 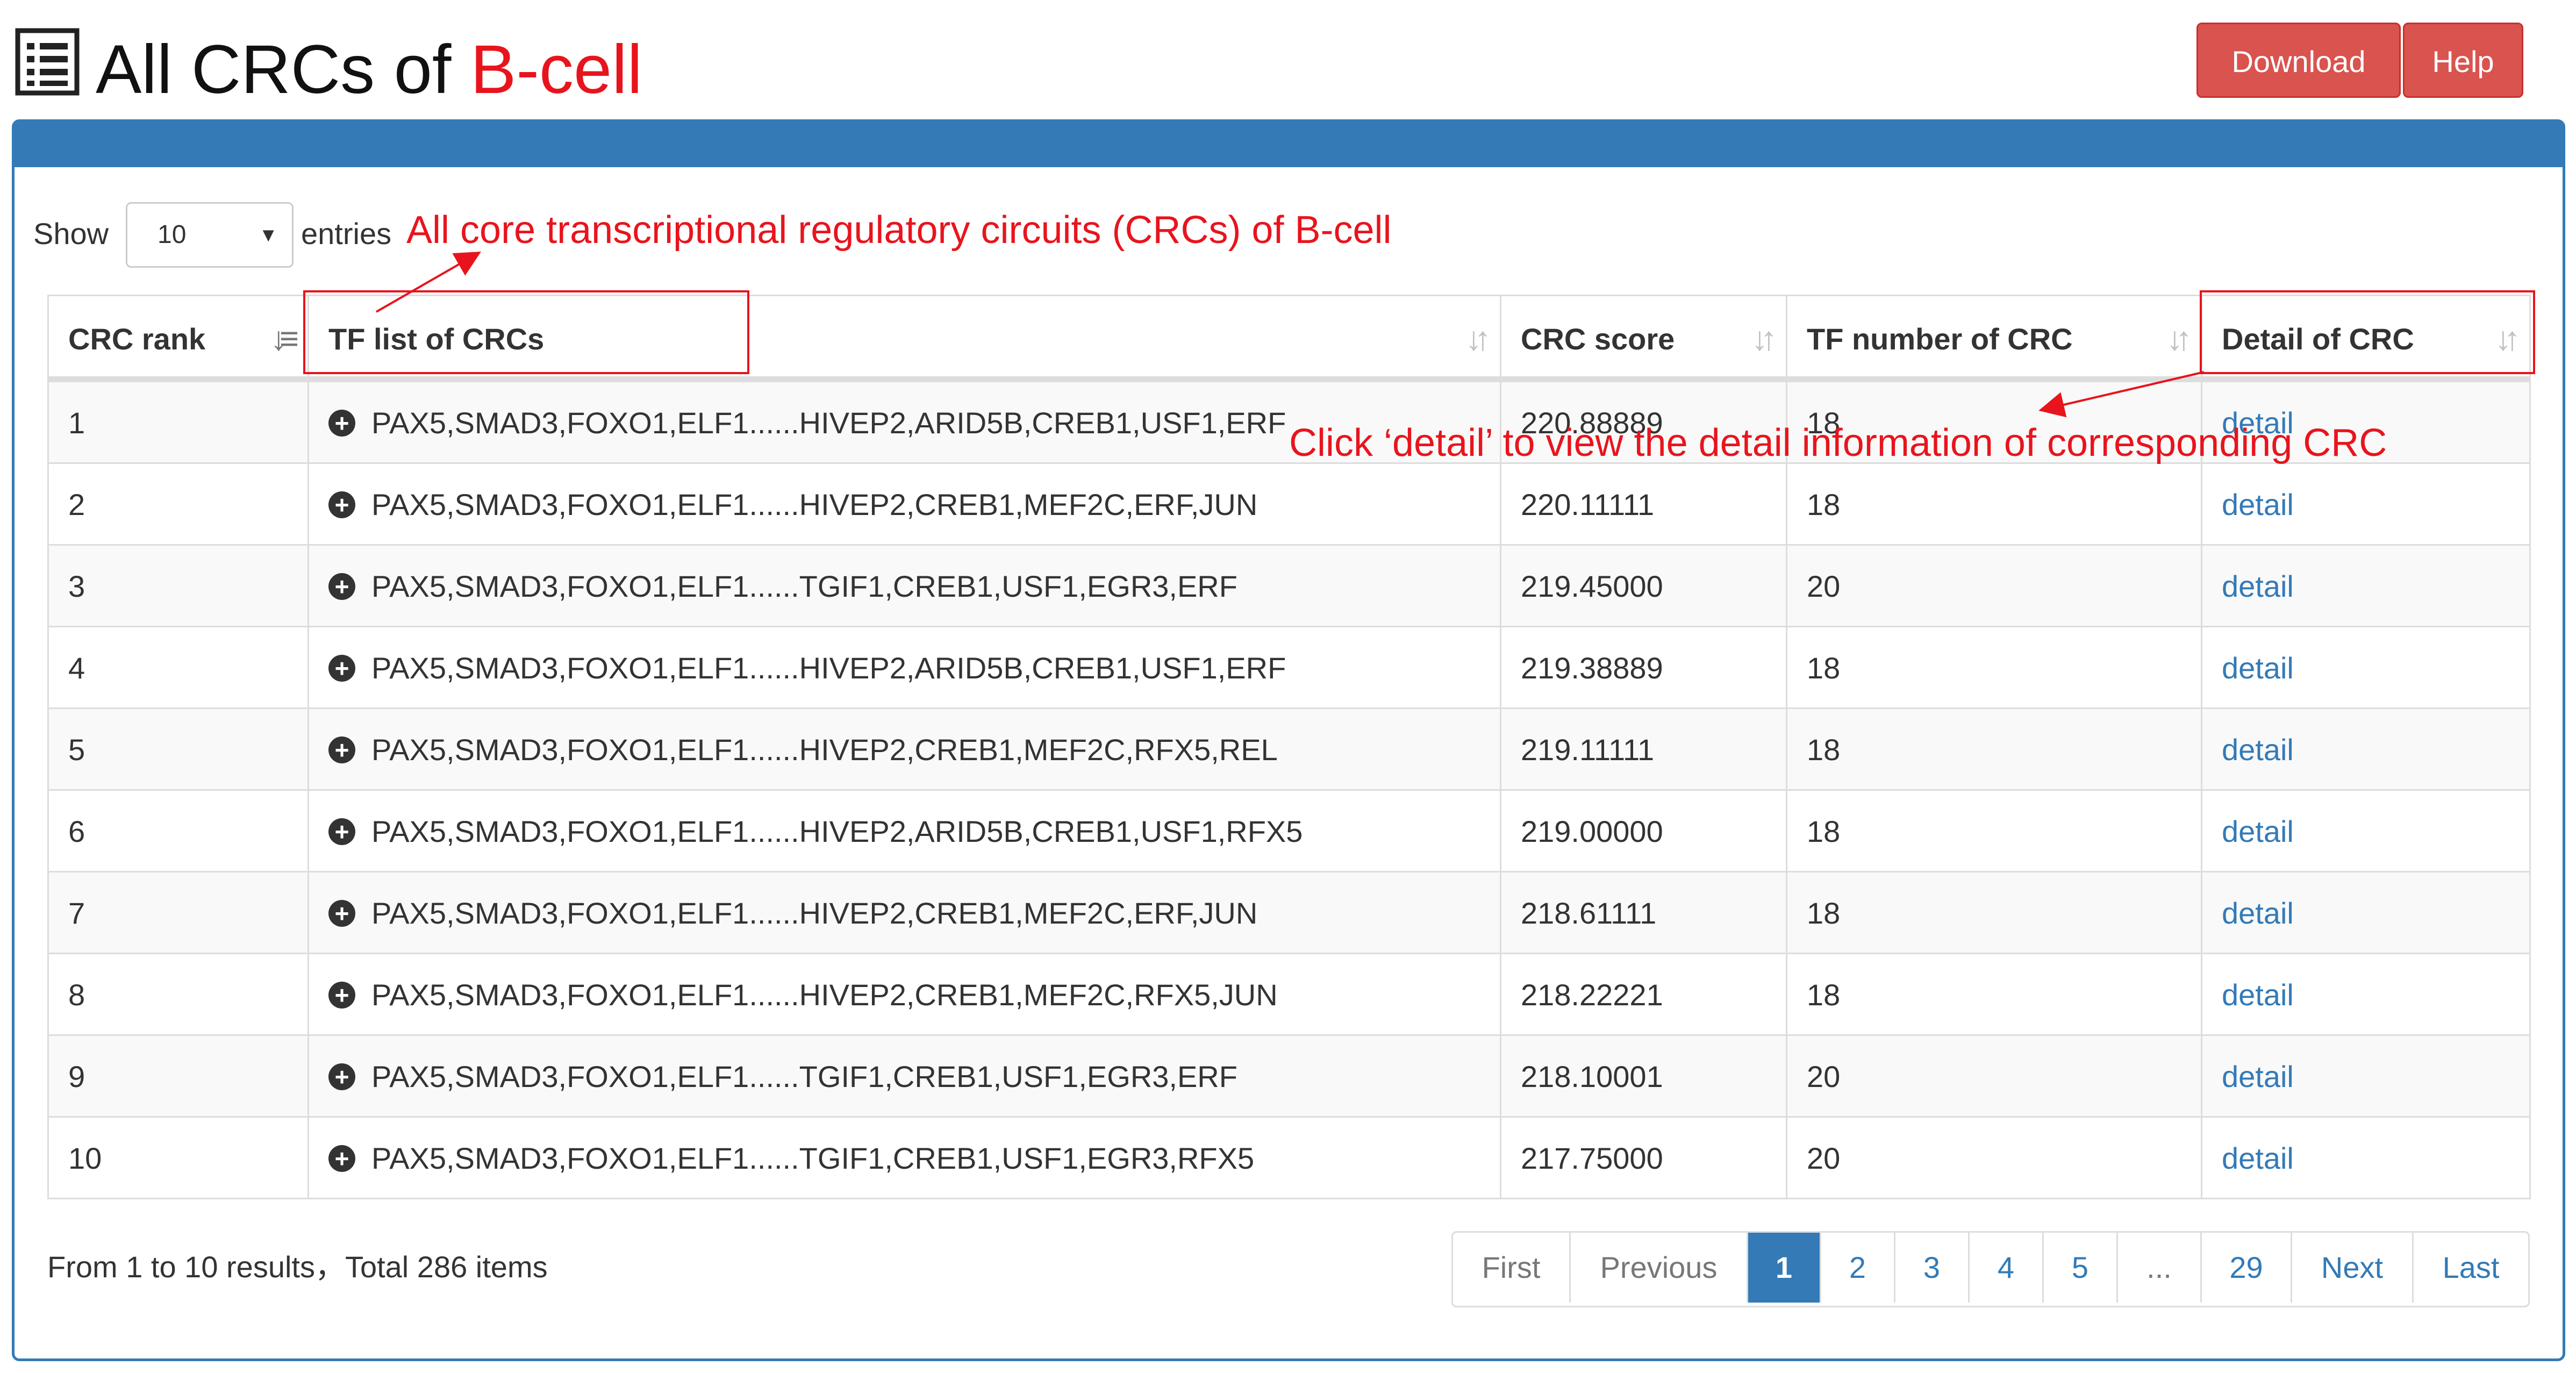 I want to click on page-first: First, so click(x=1511, y=1268).